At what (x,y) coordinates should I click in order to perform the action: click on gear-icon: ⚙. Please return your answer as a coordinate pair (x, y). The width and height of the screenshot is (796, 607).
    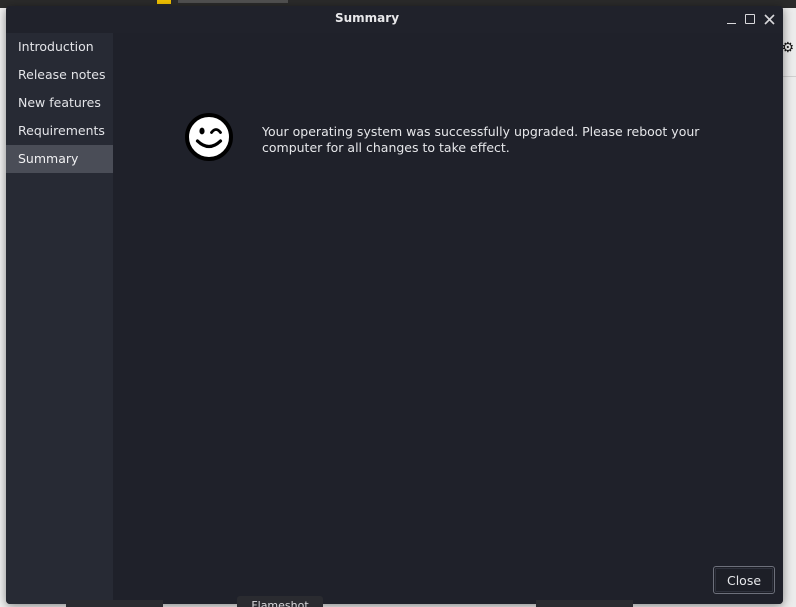
    Looking at the image, I should click on (787, 48).